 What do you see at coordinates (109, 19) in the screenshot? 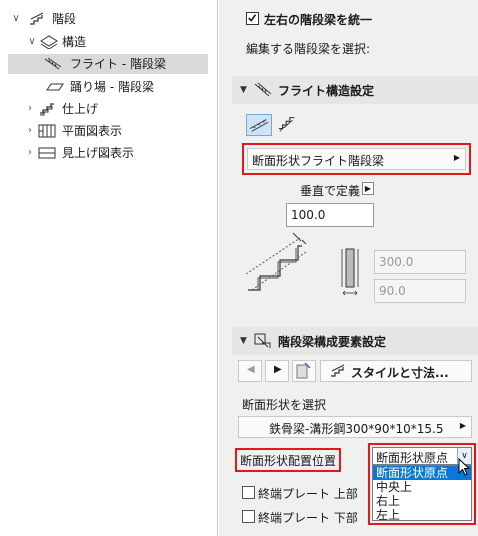
I see `tree-item-stair: ∨ 階段` at bounding box center [109, 19].